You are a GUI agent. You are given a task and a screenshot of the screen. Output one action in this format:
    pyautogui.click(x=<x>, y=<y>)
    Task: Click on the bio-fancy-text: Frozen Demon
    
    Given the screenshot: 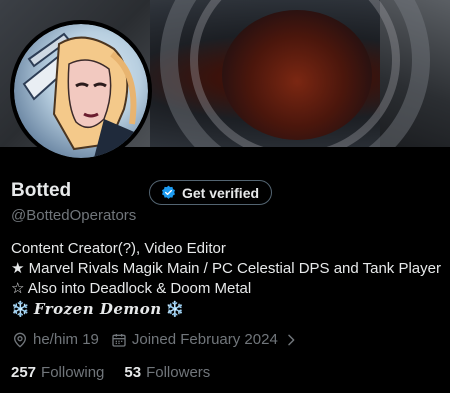 What is the action you would take?
    pyautogui.click(x=97, y=309)
    